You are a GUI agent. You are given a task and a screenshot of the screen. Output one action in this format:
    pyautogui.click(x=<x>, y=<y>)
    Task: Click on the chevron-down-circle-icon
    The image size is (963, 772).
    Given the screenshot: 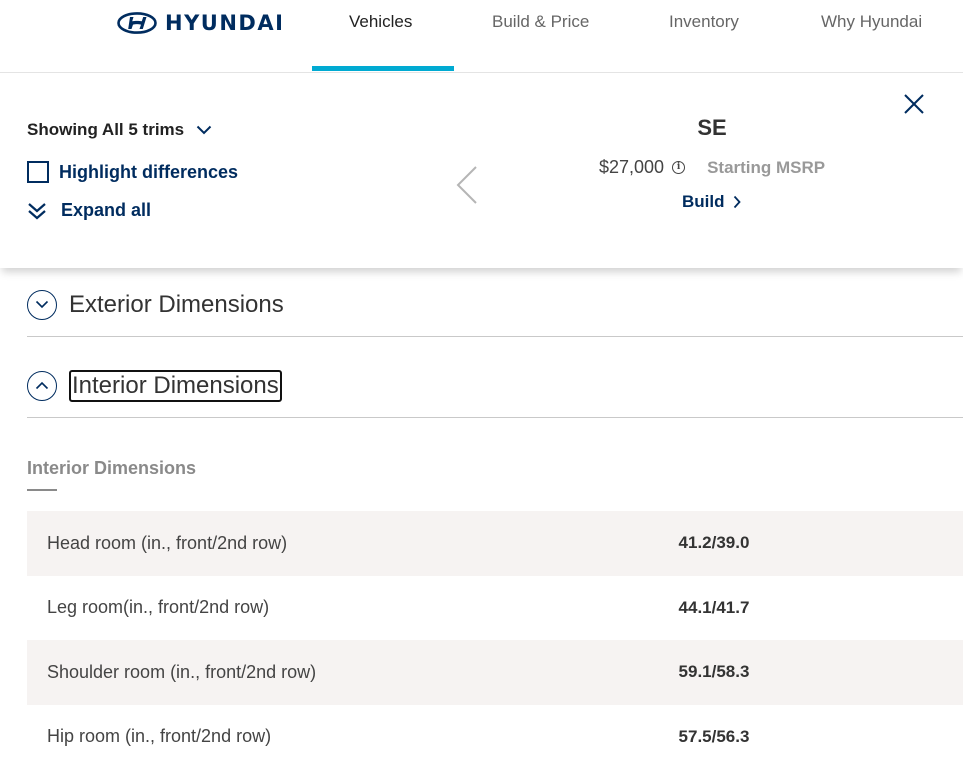 What is the action you would take?
    pyautogui.click(x=42, y=304)
    